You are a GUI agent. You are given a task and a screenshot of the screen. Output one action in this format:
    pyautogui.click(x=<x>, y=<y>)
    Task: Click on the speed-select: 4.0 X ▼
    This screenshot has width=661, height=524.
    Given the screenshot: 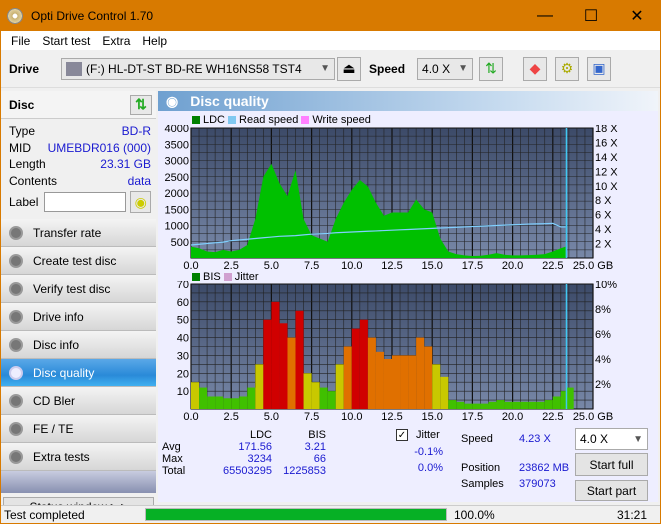 What is the action you would take?
    pyautogui.click(x=445, y=68)
    